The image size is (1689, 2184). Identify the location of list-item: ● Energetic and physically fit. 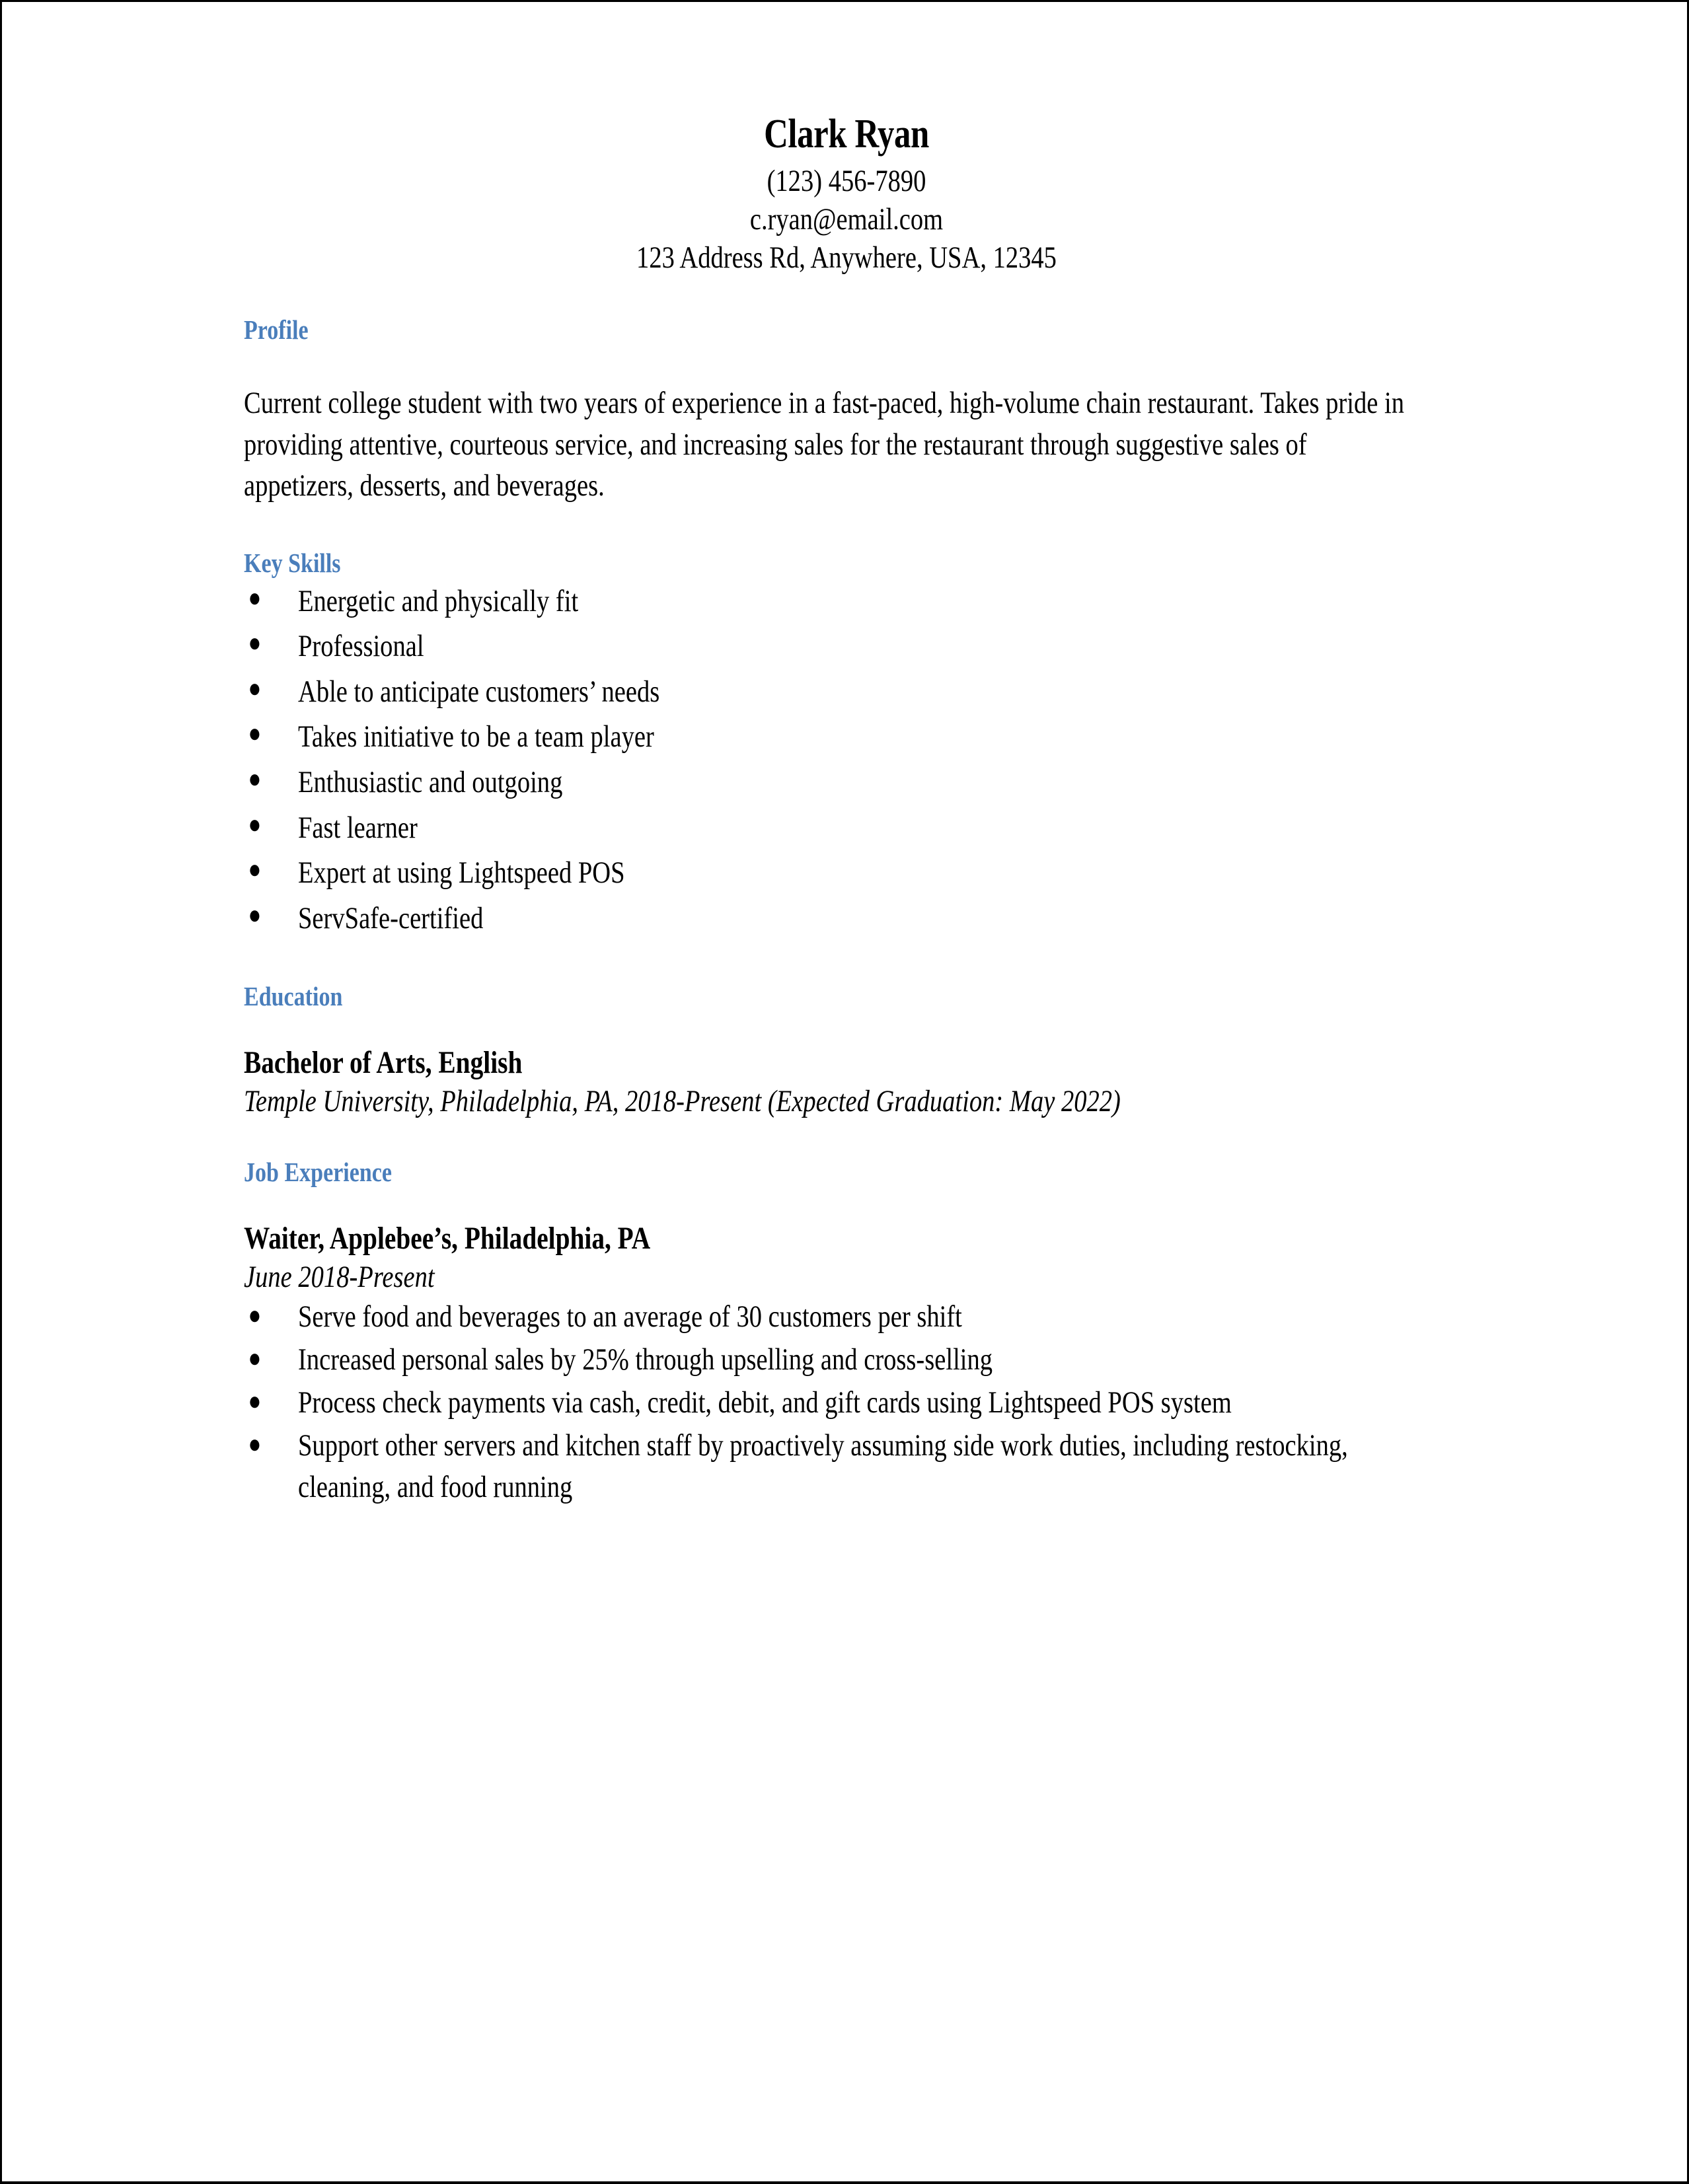
(826, 601).